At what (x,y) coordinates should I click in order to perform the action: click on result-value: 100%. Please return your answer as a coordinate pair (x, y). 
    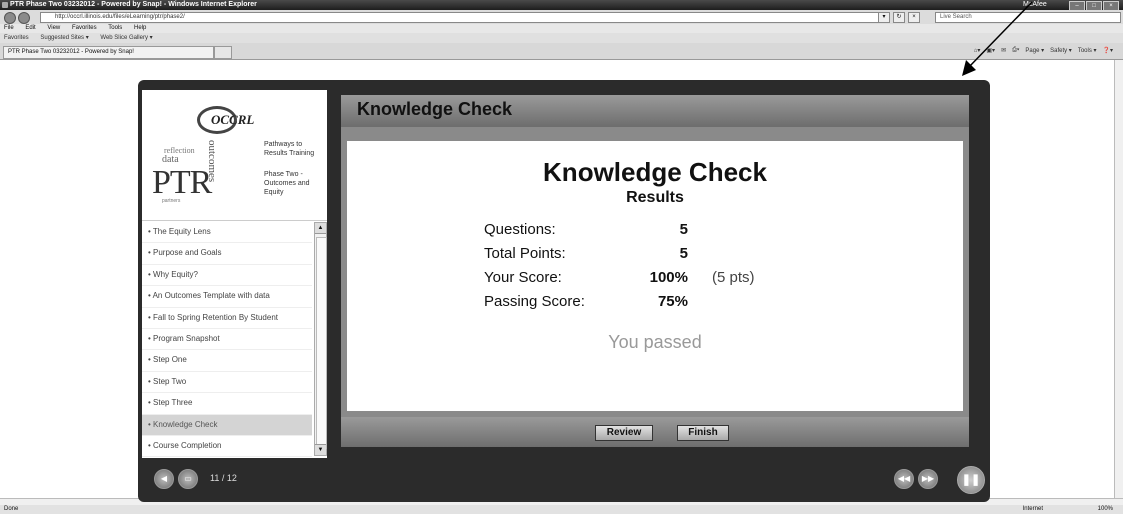
    Looking at the image, I should click on (668, 277).